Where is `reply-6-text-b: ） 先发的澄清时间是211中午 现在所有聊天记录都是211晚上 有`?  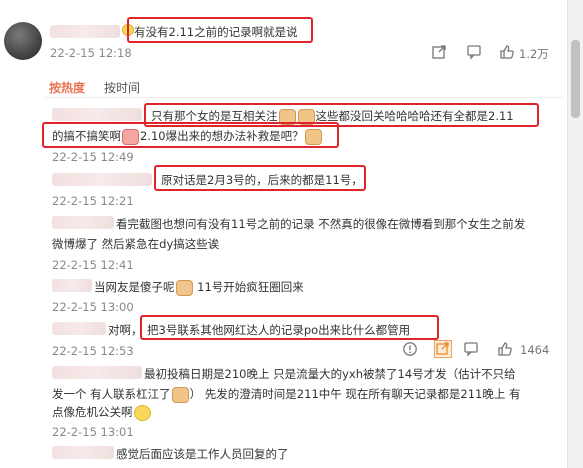
reply-6-text-b: ） 先发的澄清时间是211中午 现在所有聊天记录都是211晚上 有 is located at coordinates (355, 394).